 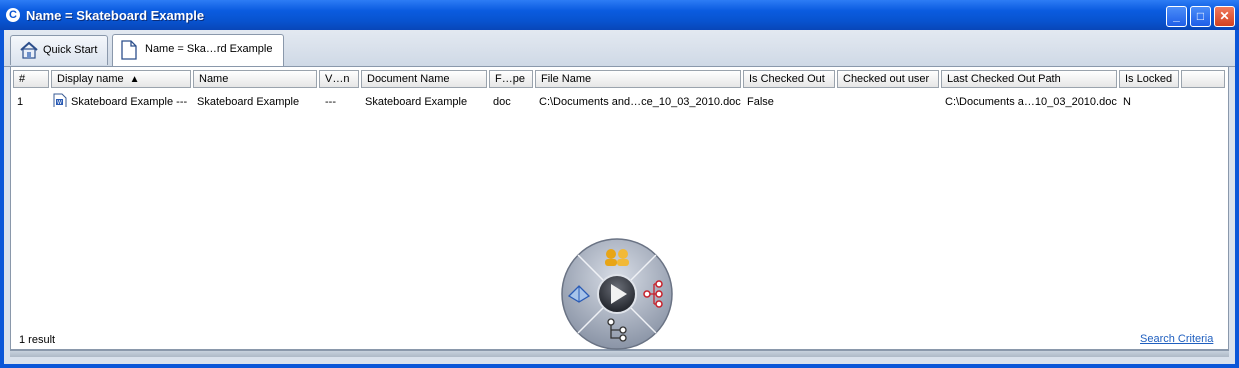 What do you see at coordinates (619, 48) in the screenshot?
I see `tab-bar: Quick Start Name = Ska…rd Example` at bounding box center [619, 48].